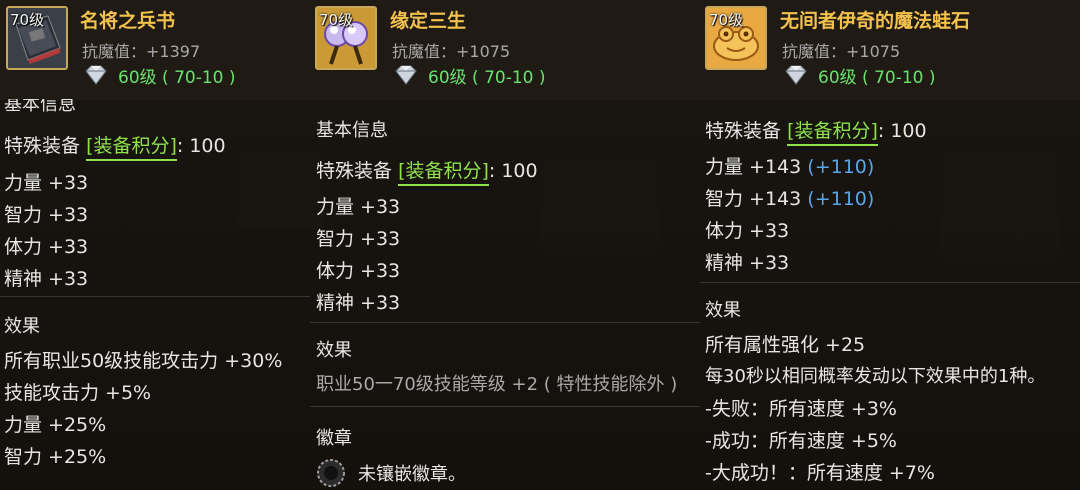 Image resolution: width=1080 pixels, height=490 pixels. What do you see at coordinates (143, 361) in the screenshot?
I see `effect-line: 所有职业50级技能攻击力 +30%` at bounding box center [143, 361].